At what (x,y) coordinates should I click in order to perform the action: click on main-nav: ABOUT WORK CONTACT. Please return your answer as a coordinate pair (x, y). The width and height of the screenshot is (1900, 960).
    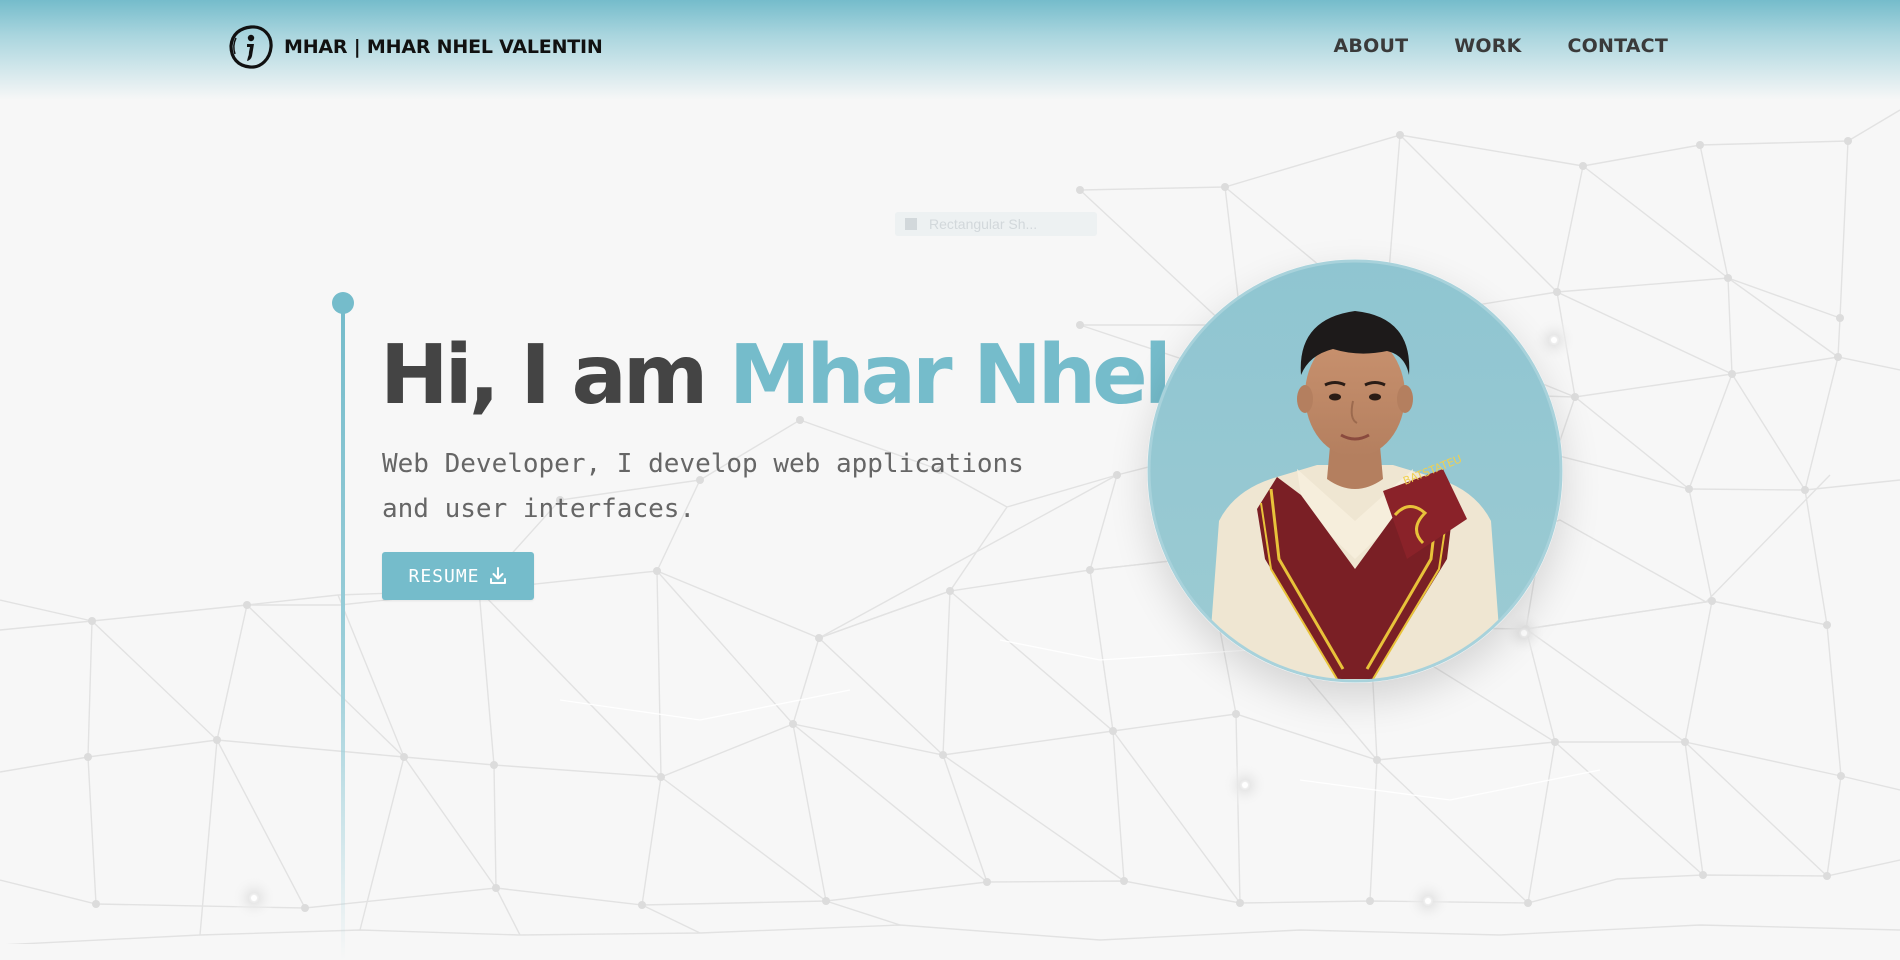
    Looking at the image, I should click on (1478, 46).